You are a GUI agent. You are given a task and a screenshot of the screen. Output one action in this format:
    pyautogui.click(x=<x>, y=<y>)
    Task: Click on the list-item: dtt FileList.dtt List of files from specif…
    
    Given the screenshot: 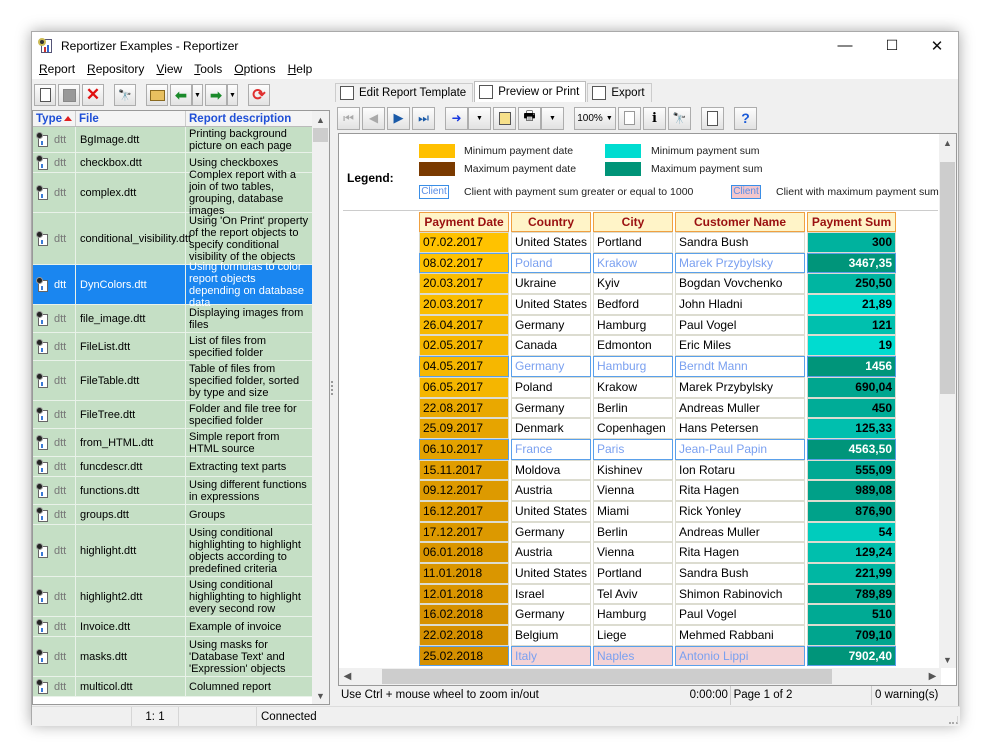 What is the action you would take?
    pyautogui.click(x=173, y=347)
    